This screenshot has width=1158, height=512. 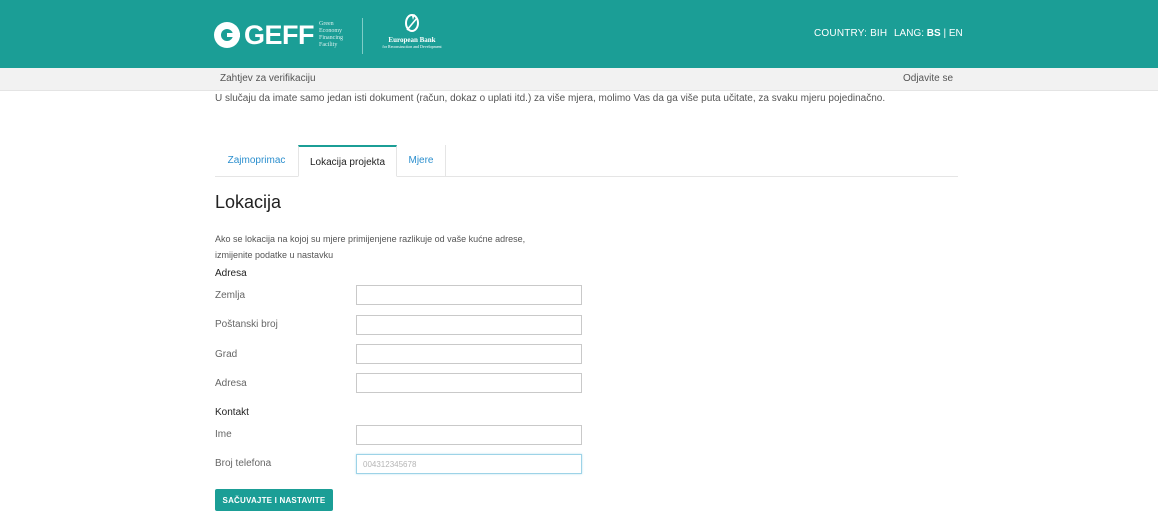 I want to click on phone-label: Broj telefona, so click(x=243, y=463).